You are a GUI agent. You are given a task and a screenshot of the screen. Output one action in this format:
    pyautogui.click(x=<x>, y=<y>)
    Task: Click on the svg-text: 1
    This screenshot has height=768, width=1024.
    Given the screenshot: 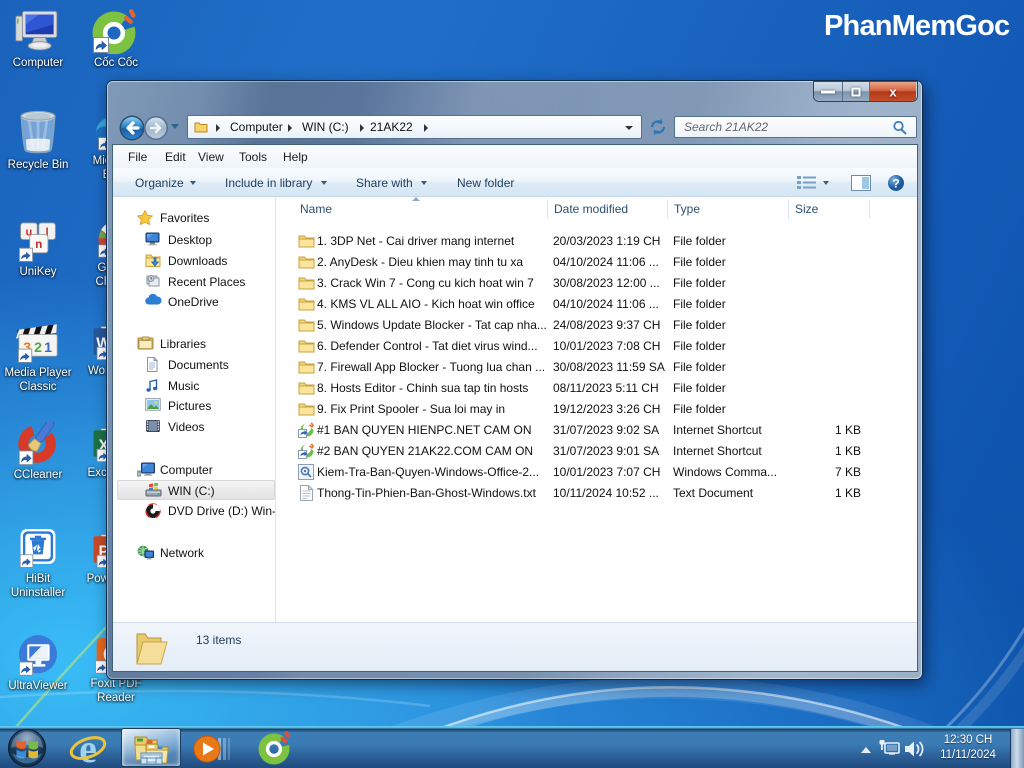 What is the action you would take?
    pyautogui.click(x=48, y=348)
    